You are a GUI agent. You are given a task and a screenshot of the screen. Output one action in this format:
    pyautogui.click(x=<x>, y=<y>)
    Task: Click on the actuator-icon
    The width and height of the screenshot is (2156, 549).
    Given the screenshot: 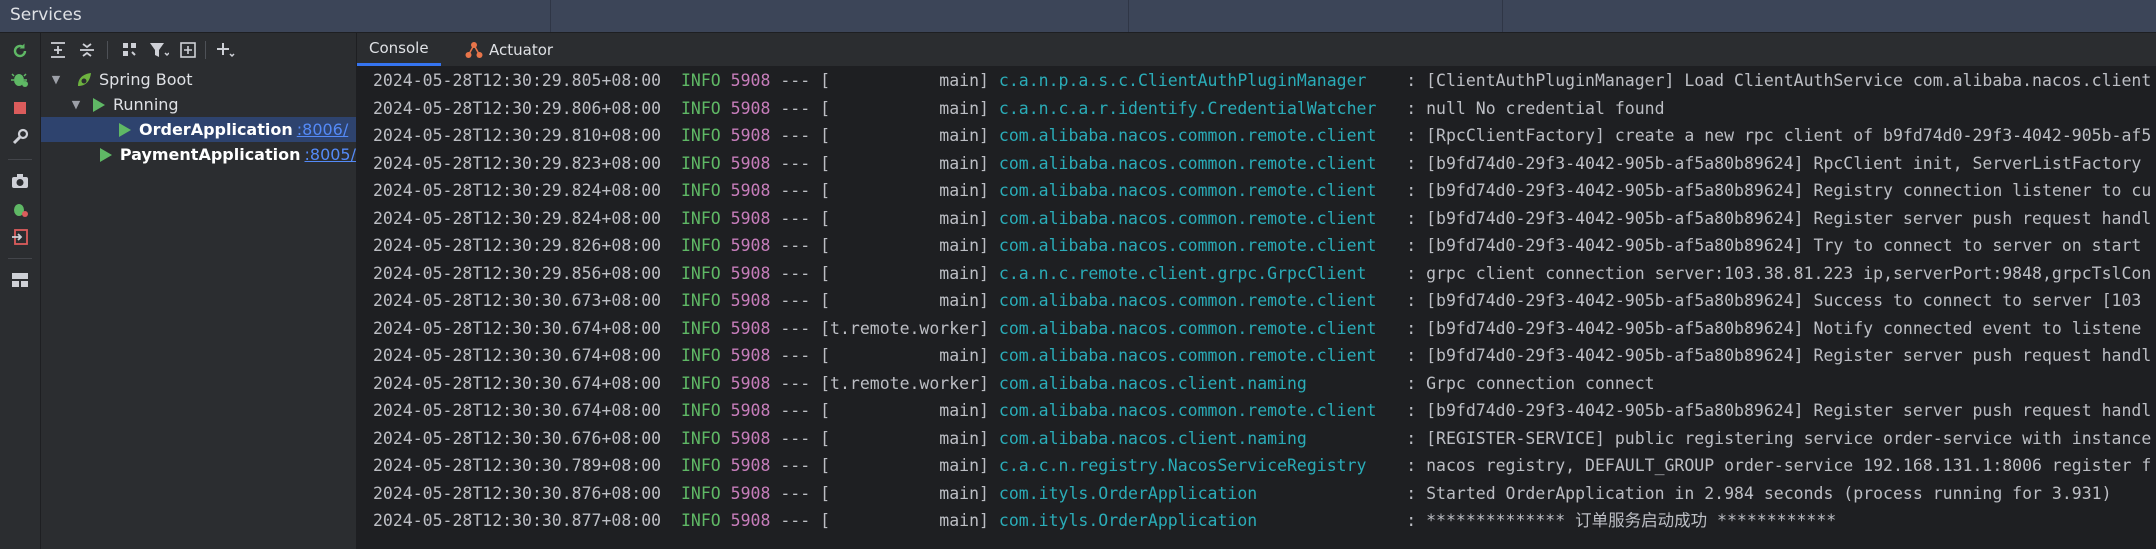 What is the action you would take?
    pyautogui.click(x=474, y=50)
    